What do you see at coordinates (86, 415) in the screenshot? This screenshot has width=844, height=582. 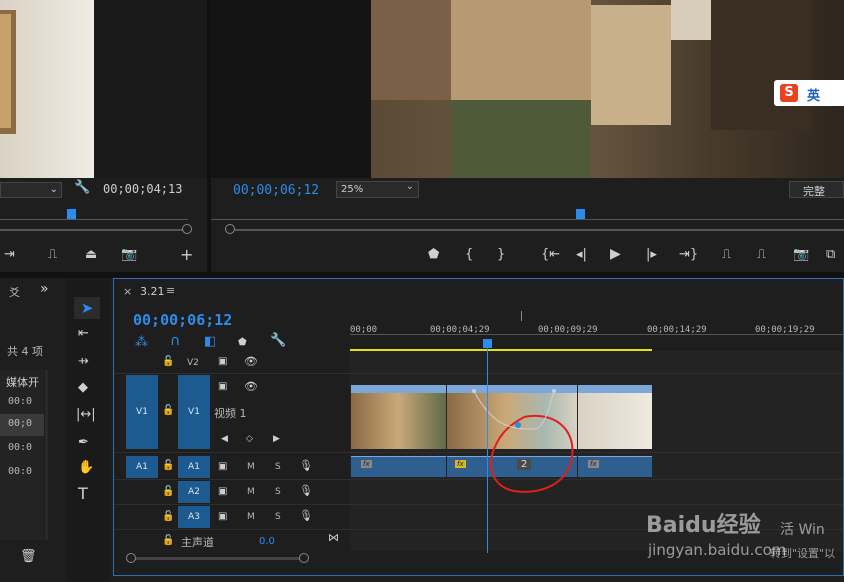 I see `slip-icon: |↔|` at bounding box center [86, 415].